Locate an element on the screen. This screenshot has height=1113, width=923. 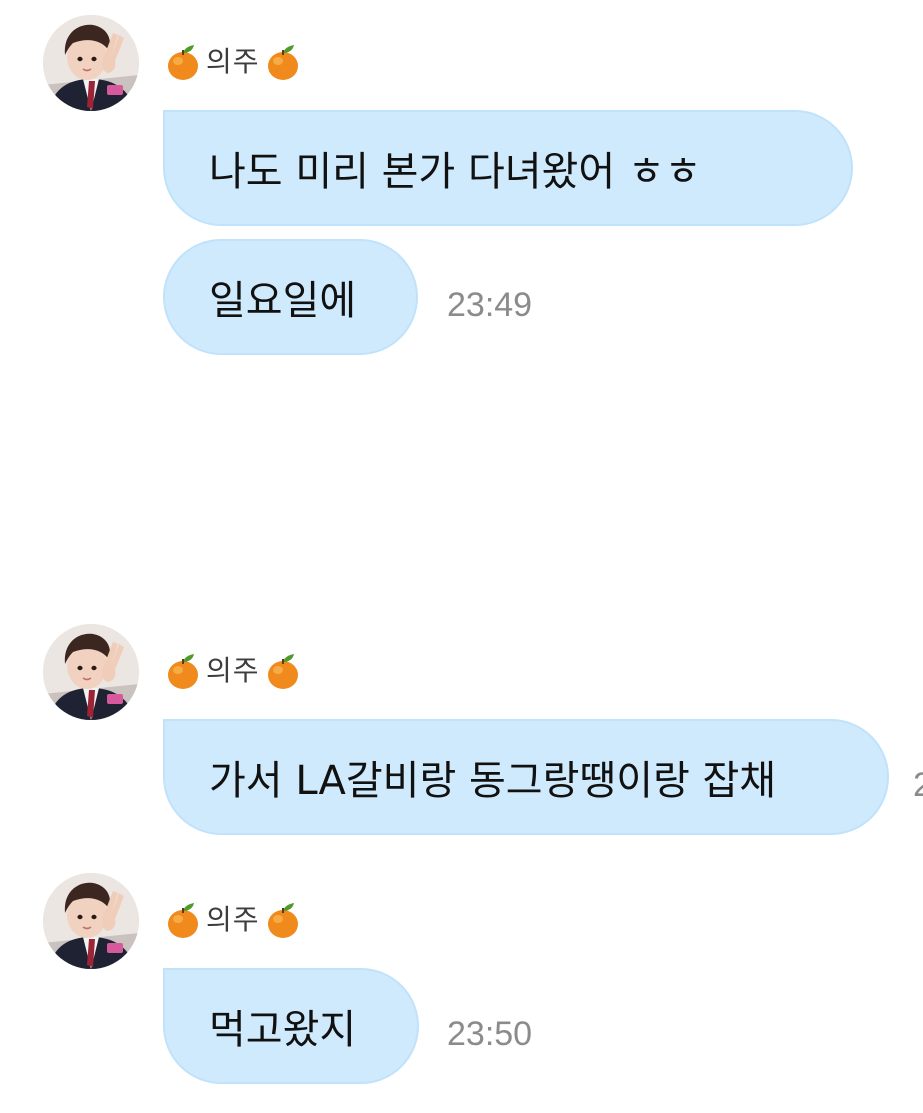
message-bubble: 일요일에 is located at coordinates (290, 297).